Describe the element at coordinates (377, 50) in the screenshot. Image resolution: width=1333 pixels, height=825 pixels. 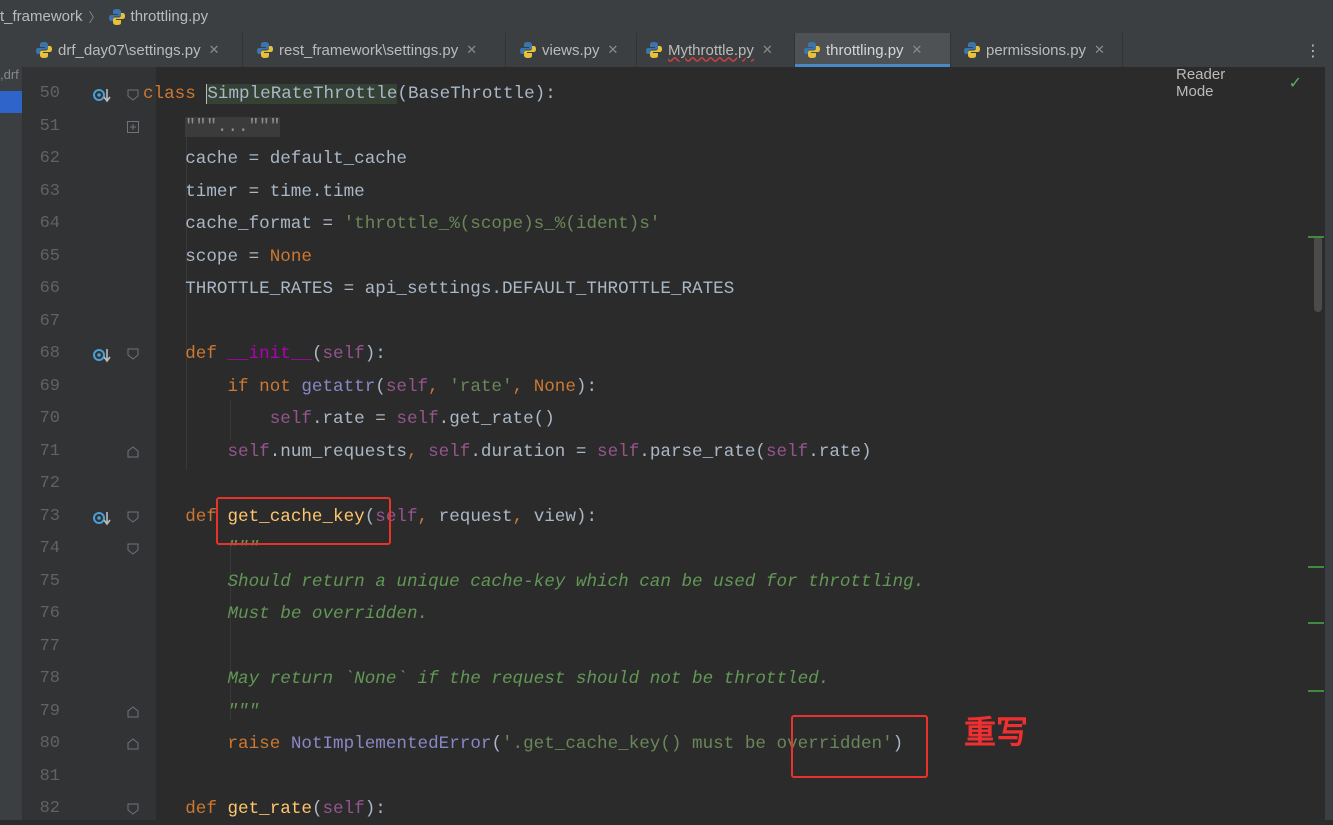
I see `tab-rest-framework-settings: rest_framework\settings.py ✕` at that location.